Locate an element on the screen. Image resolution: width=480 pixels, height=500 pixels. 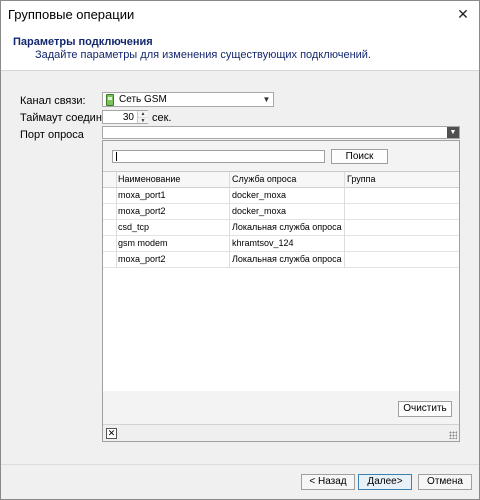
table-row: moxa_port1 docker_moxa is located at coordinates (281, 196).